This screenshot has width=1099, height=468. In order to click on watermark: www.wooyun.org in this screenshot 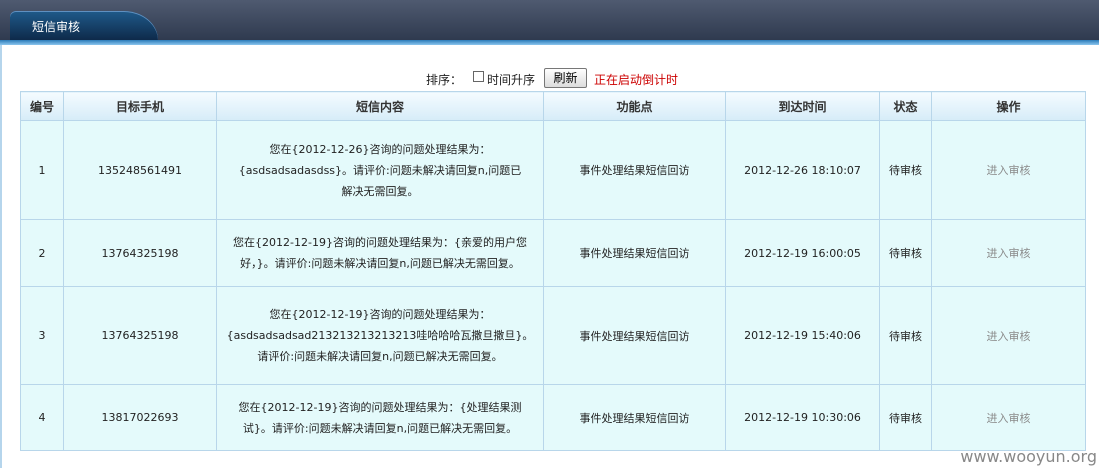, I will do `click(1028, 456)`.